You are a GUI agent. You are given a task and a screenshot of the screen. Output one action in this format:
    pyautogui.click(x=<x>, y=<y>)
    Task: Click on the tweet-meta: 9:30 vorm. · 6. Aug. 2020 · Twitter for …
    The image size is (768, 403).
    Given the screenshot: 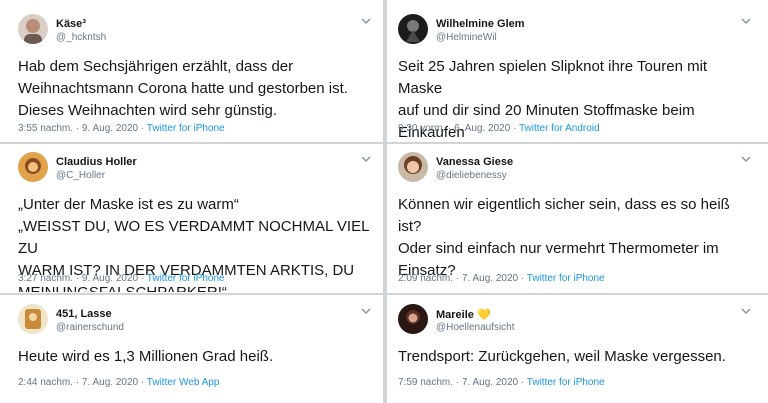 What is the action you would take?
    pyautogui.click(x=499, y=128)
    